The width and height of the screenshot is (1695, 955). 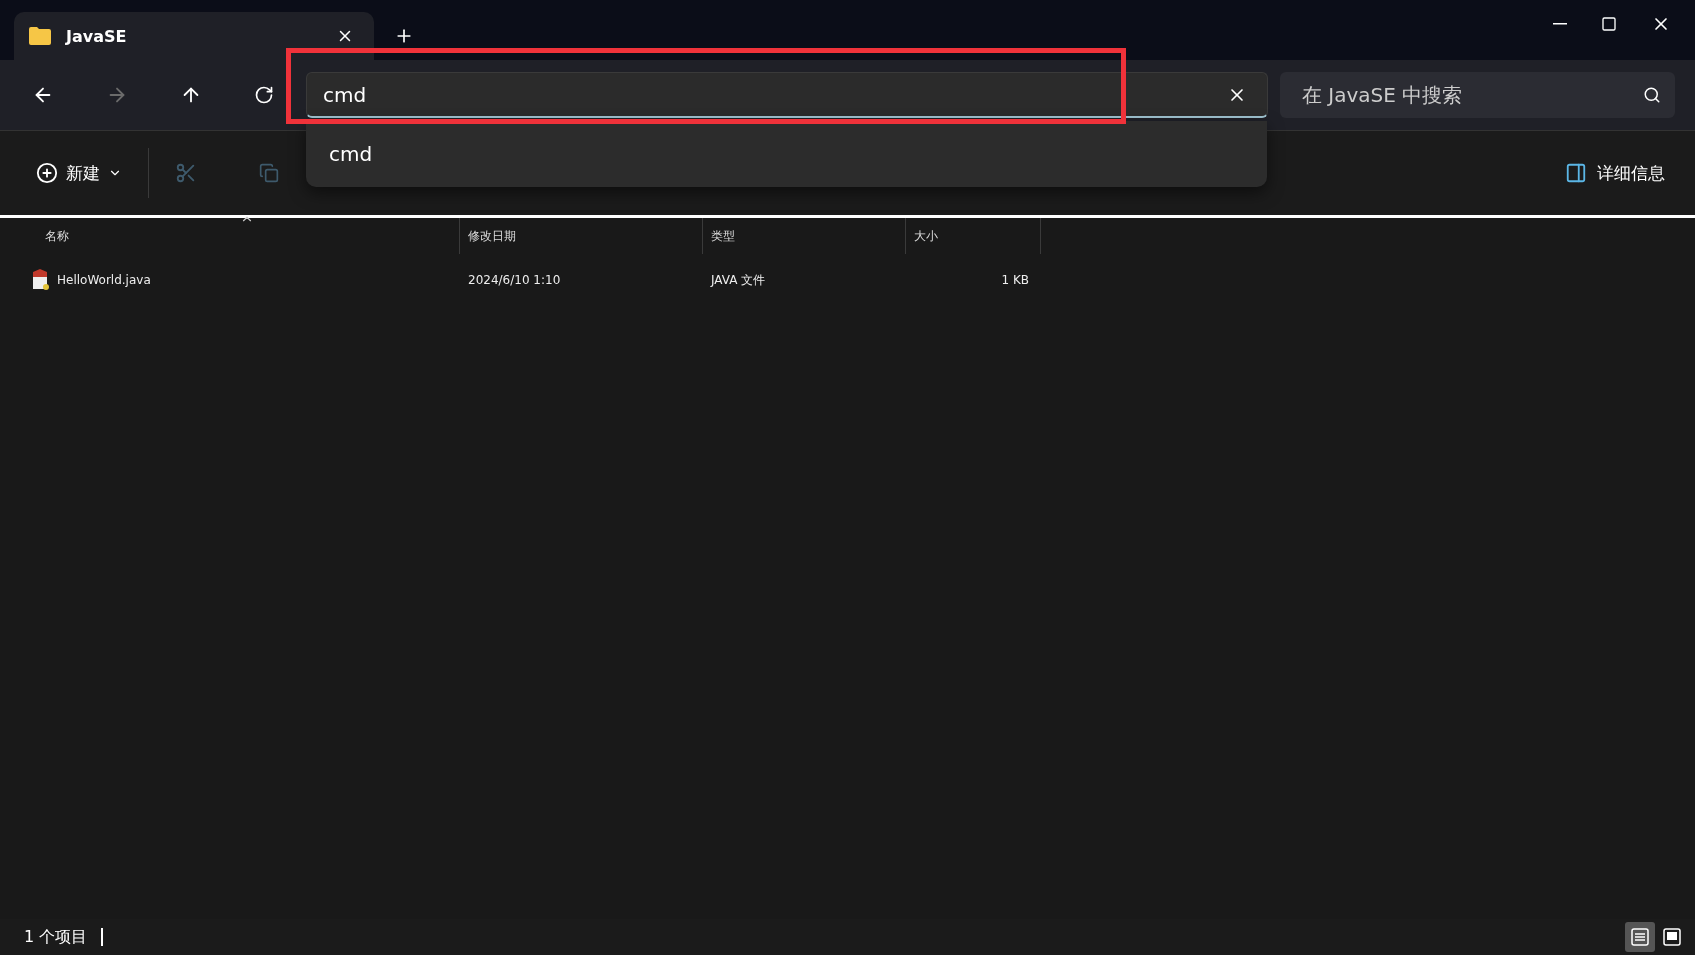 I want to click on tile-icon, so click(x=1672, y=937).